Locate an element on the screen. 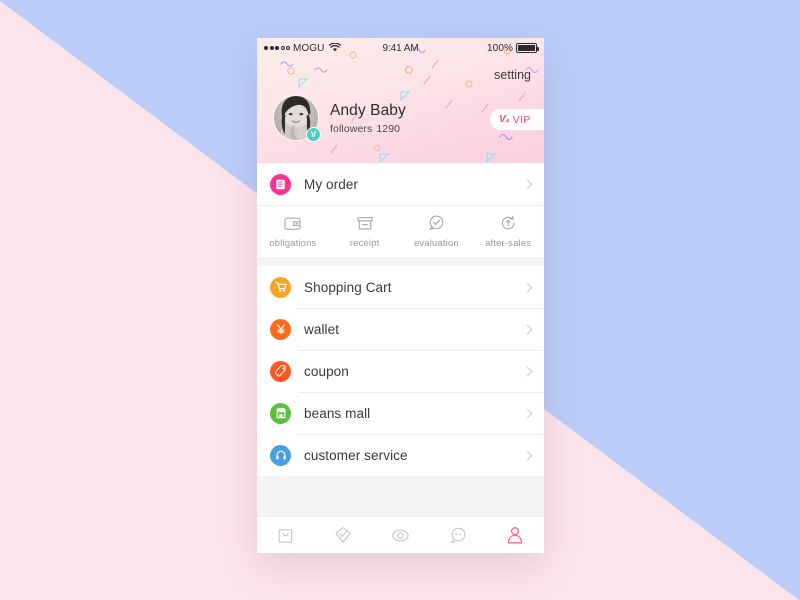  empty-space is located at coordinates (400, 496).